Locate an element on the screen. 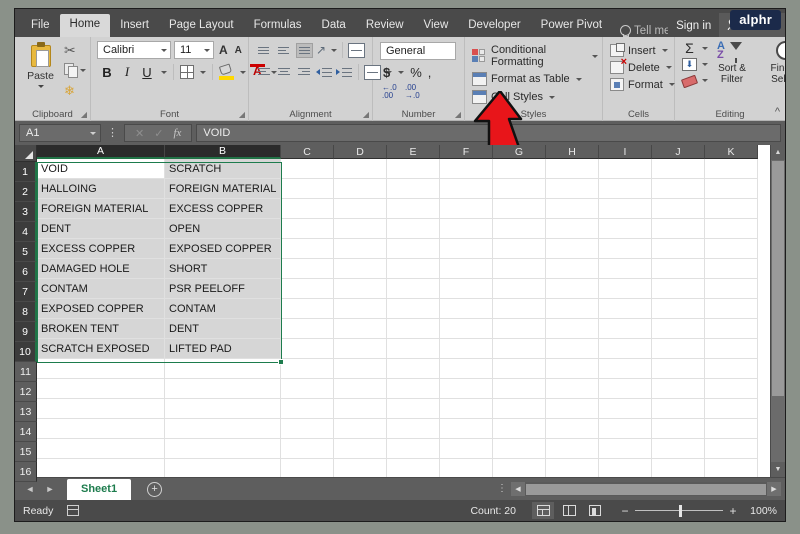 This screenshot has width=800, height=534. cell-a9: BROKEN TENT is located at coordinates (101, 329).